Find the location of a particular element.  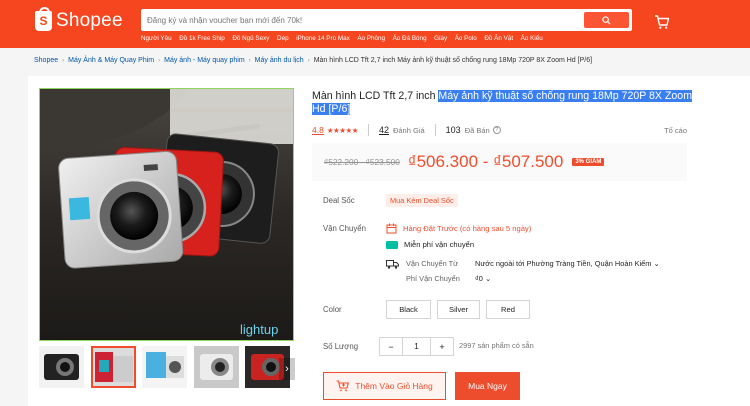

sold-count: 103 is located at coordinates (453, 130).